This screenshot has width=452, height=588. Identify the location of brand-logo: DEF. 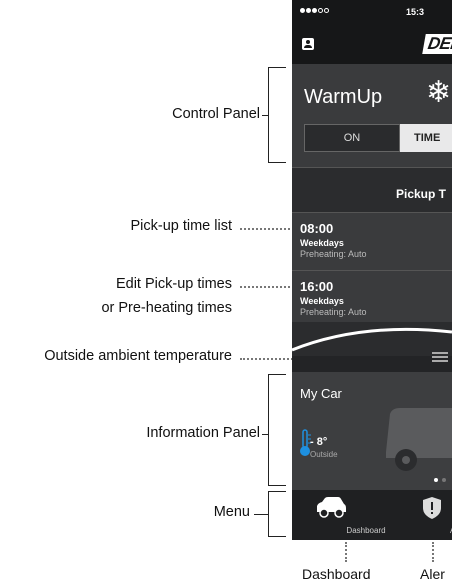
(437, 44).